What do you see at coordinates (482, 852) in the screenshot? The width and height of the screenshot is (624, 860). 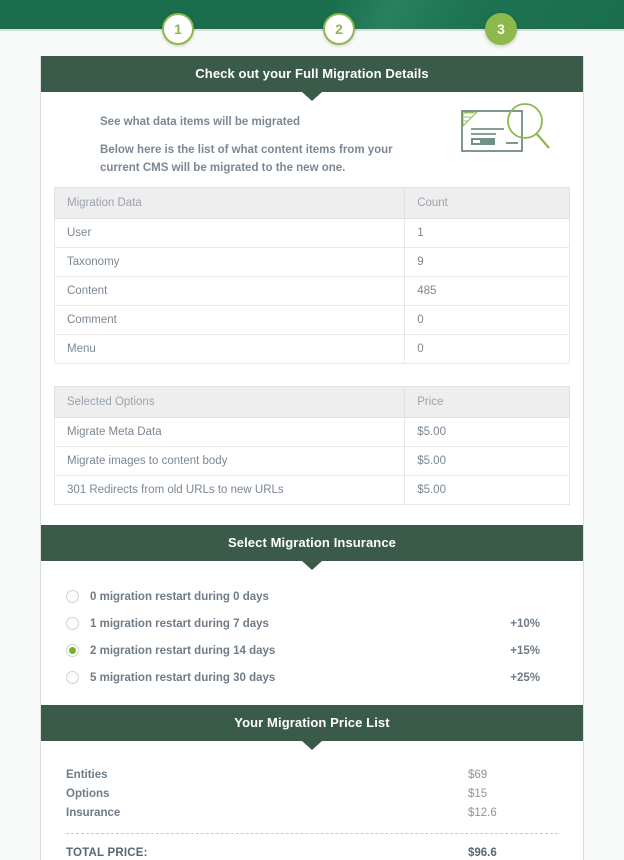 I see `total-price-value: $96.6` at bounding box center [482, 852].